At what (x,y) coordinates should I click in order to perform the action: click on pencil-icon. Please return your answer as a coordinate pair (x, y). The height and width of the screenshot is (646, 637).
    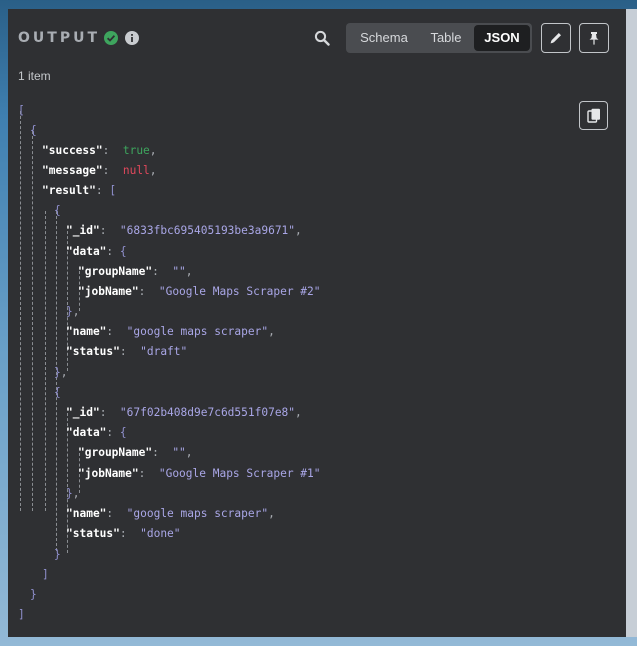
    Looking at the image, I should click on (555, 38).